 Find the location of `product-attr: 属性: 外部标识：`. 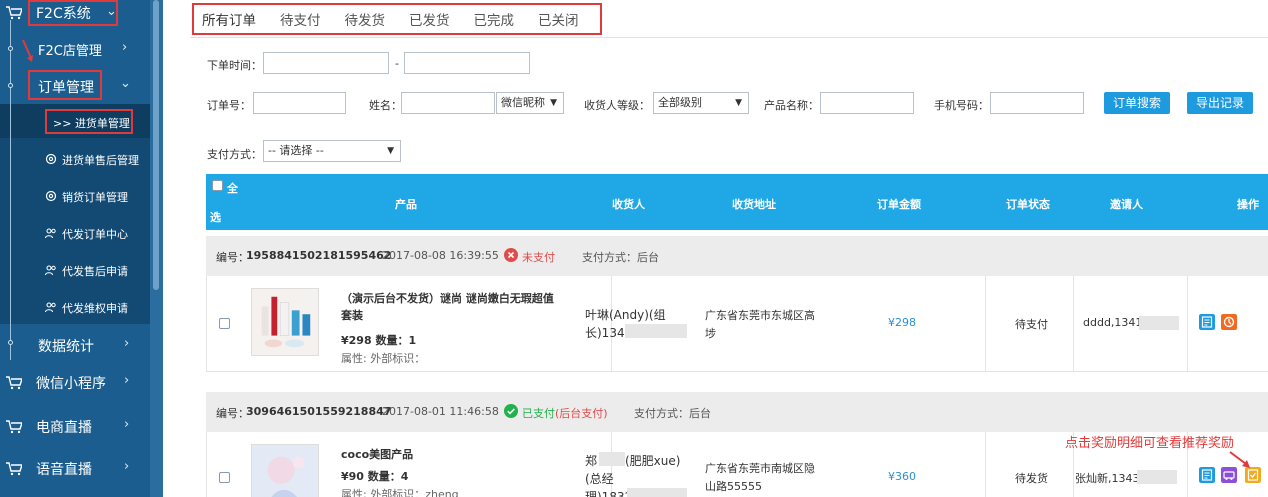

product-attr: 属性: 外部标识： is located at coordinates (383, 358).